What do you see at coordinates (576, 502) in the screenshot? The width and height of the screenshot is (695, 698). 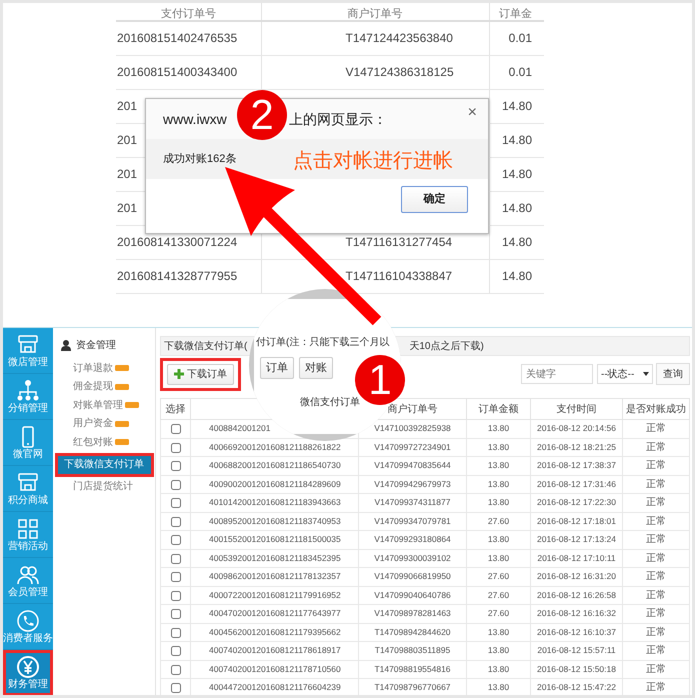 I see `table-cell: 2016-08-12 17:22:30` at bounding box center [576, 502].